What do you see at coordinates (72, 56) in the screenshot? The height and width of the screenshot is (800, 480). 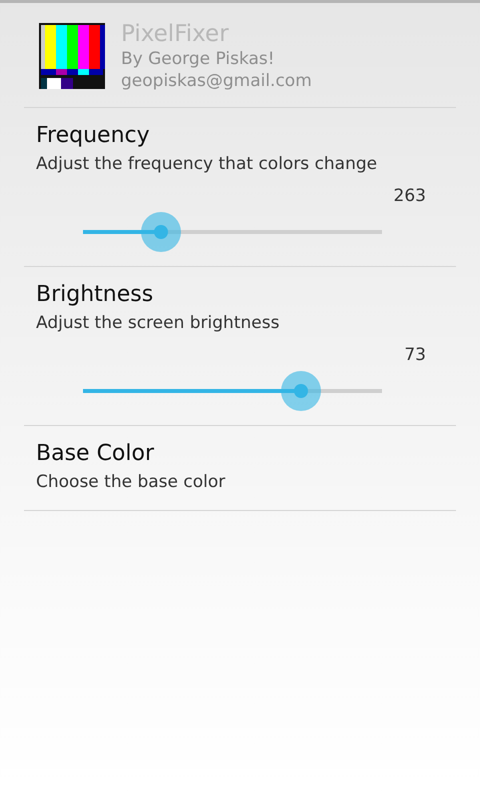 I see `app-logo-icon` at bounding box center [72, 56].